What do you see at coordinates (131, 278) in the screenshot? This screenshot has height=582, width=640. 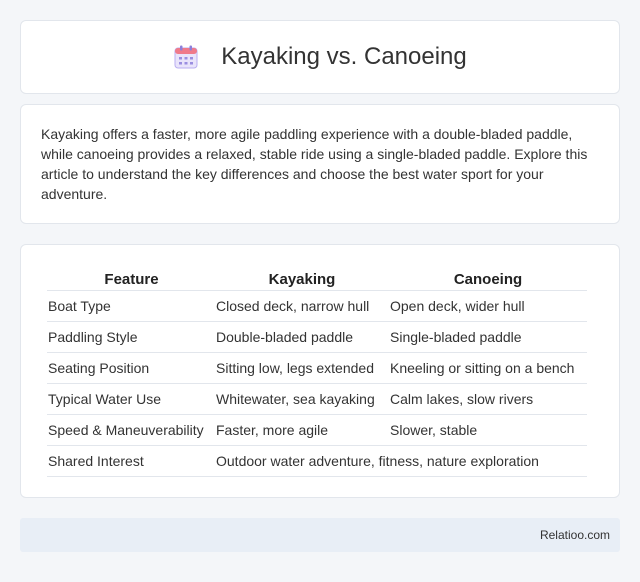 I see `header-feature: Feature` at bounding box center [131, 278].